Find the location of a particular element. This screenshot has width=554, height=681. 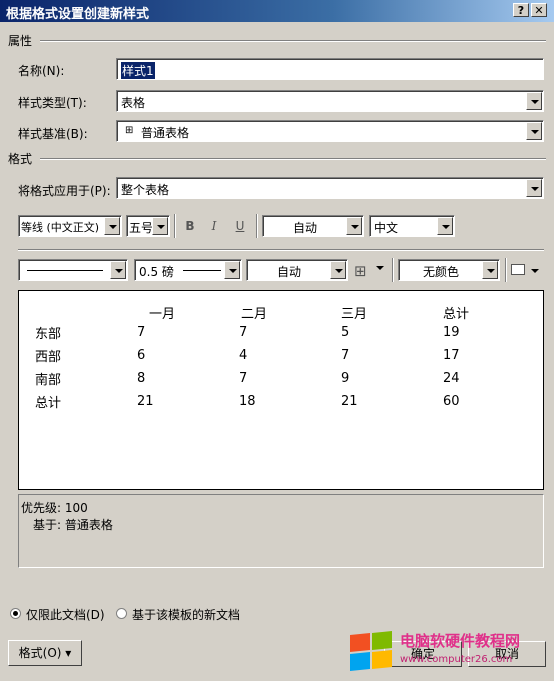

border-color-select: 自动 is located at coordinates (297, 270).